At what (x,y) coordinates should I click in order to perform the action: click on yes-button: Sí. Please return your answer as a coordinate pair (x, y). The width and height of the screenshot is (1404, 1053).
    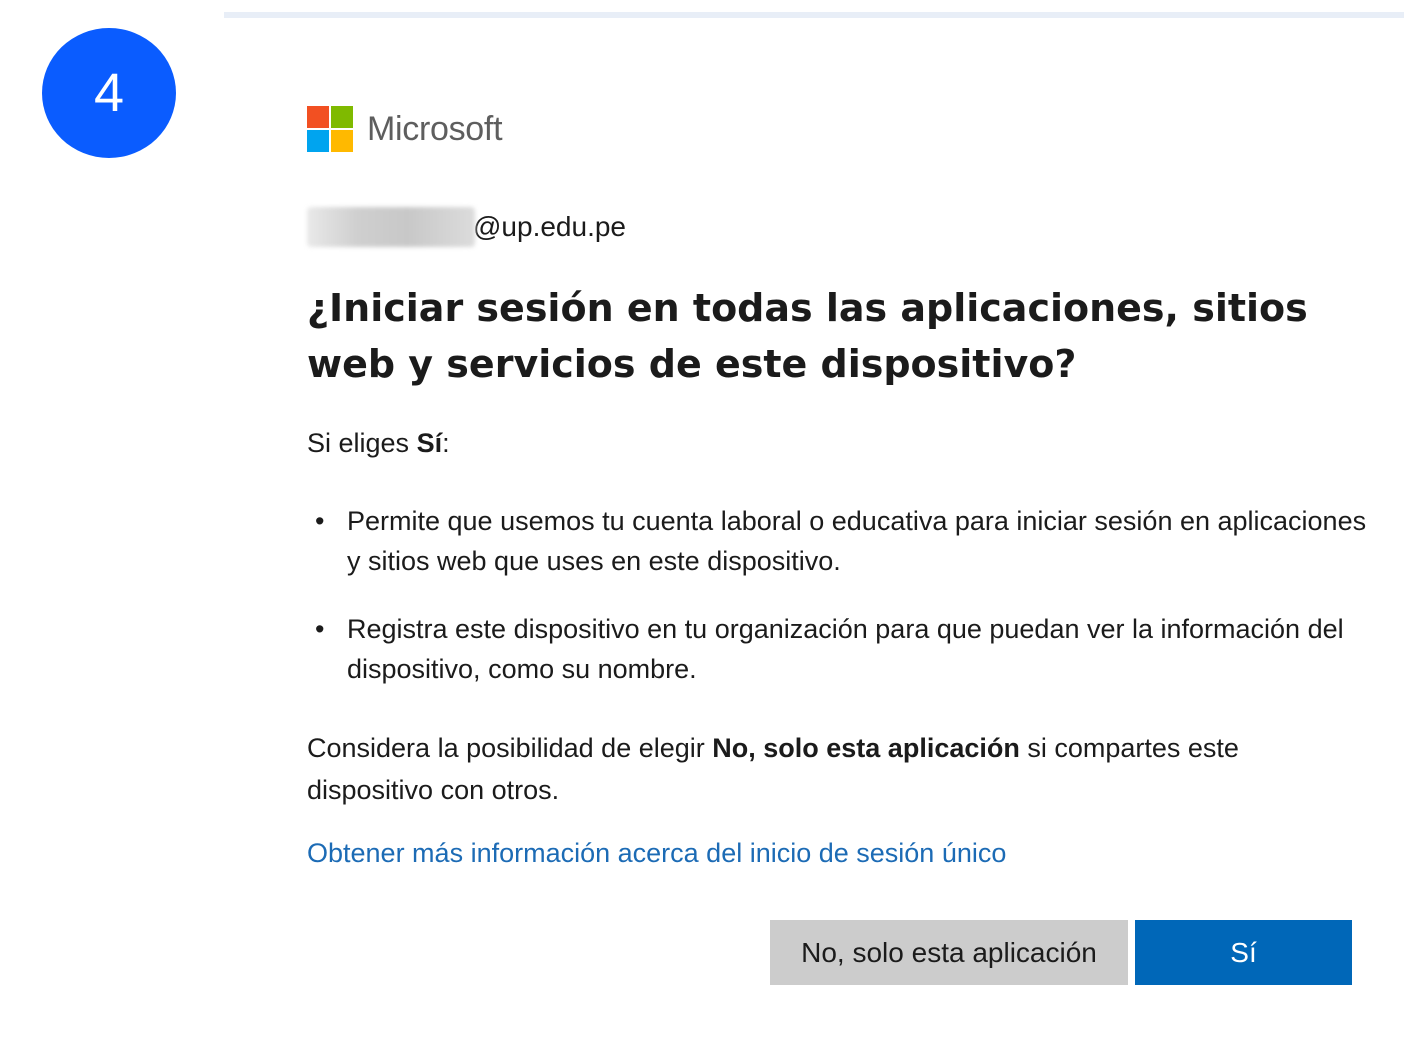
    Looking at the image, I should click on (1243, 952).